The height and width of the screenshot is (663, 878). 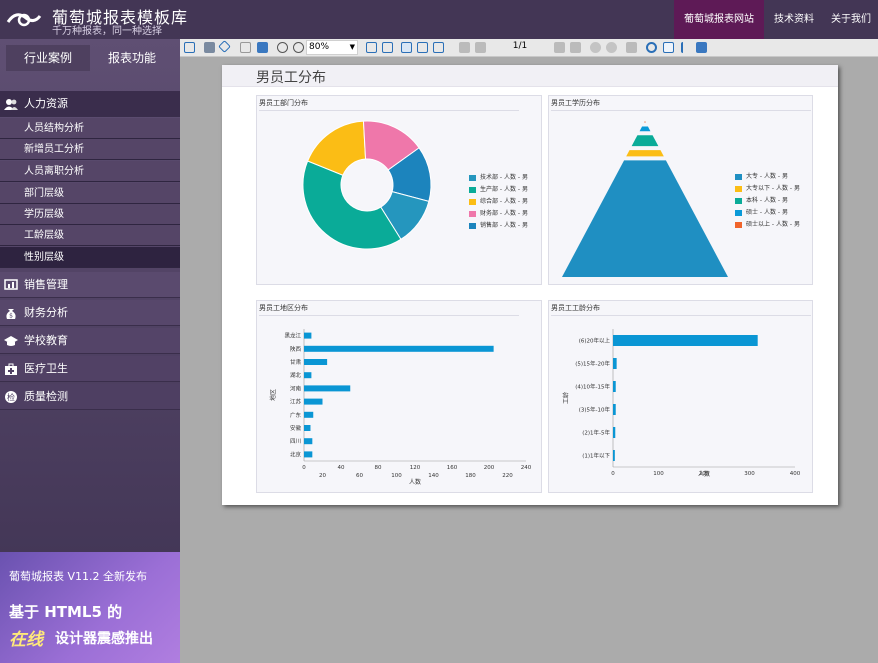 What do you see at coordinates (480, 47) in the screenshot?
I see `prev-page-icon` at bounding box center [480, 47].